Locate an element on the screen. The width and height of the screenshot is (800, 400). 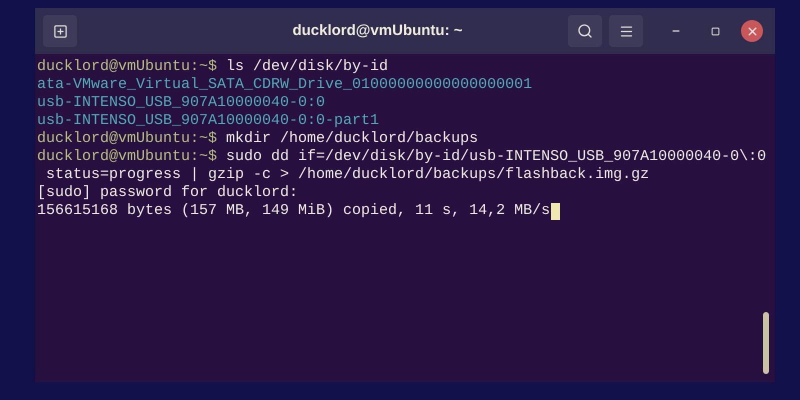
scrollbar-thumb is located at coordinates (766, 343).